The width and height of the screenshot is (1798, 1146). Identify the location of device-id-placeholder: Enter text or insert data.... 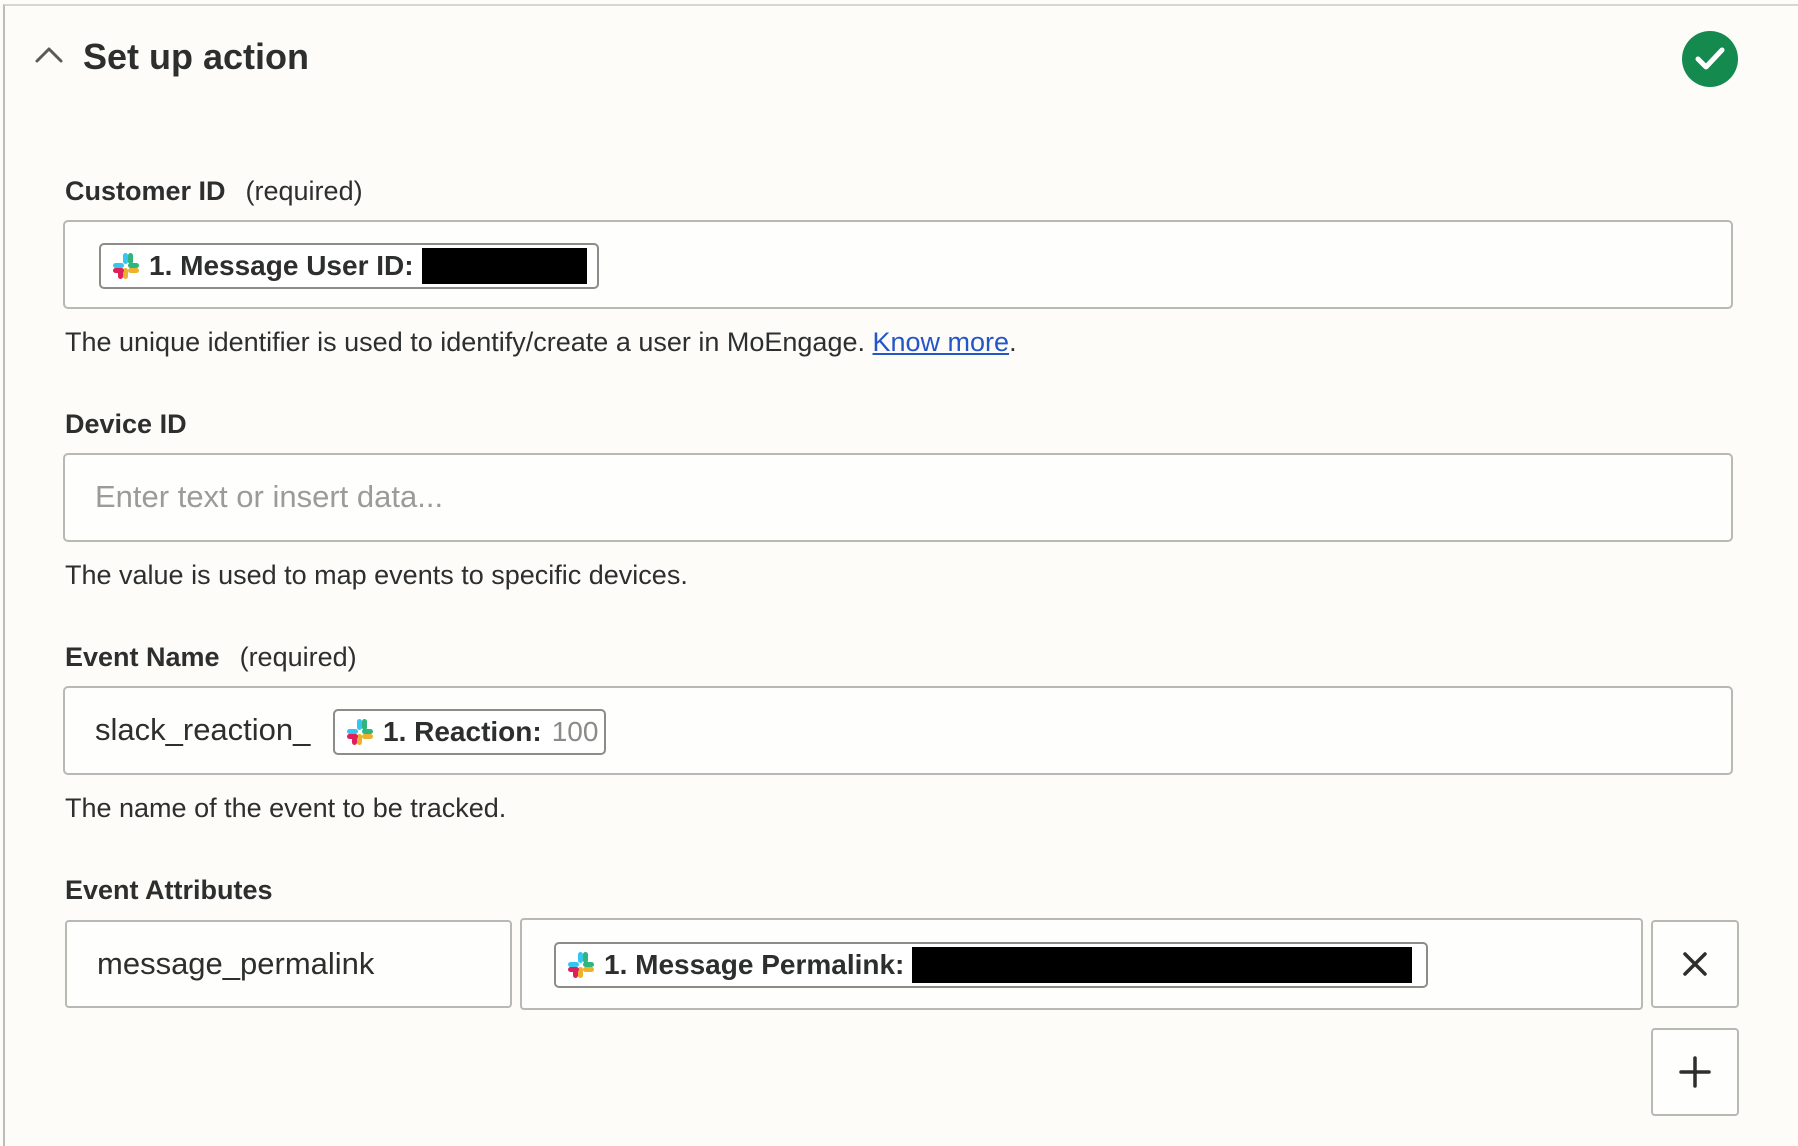
(269, 496).